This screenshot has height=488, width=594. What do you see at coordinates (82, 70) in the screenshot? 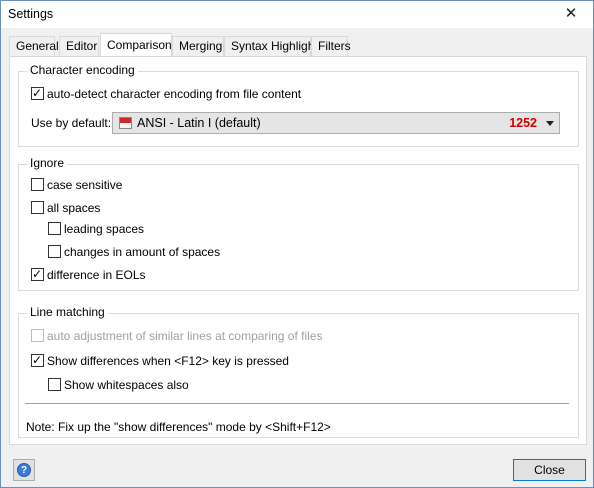
I see `character-encoding-title: Character encoding` at bounding box center [82, 70].